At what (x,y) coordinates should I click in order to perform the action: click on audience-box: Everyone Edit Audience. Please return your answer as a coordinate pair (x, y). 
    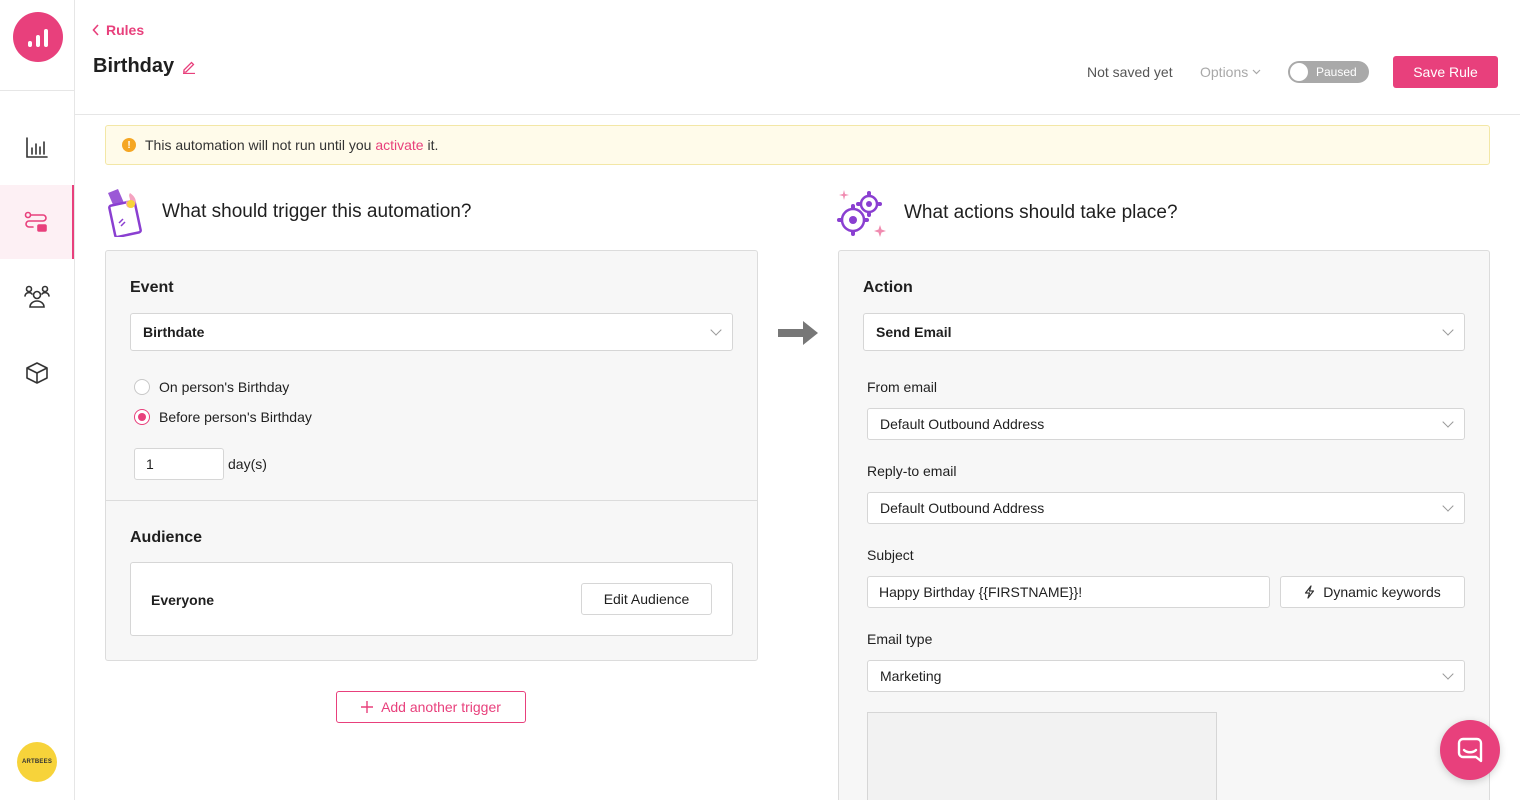
    Looking at the image, I should click on (431, 599).